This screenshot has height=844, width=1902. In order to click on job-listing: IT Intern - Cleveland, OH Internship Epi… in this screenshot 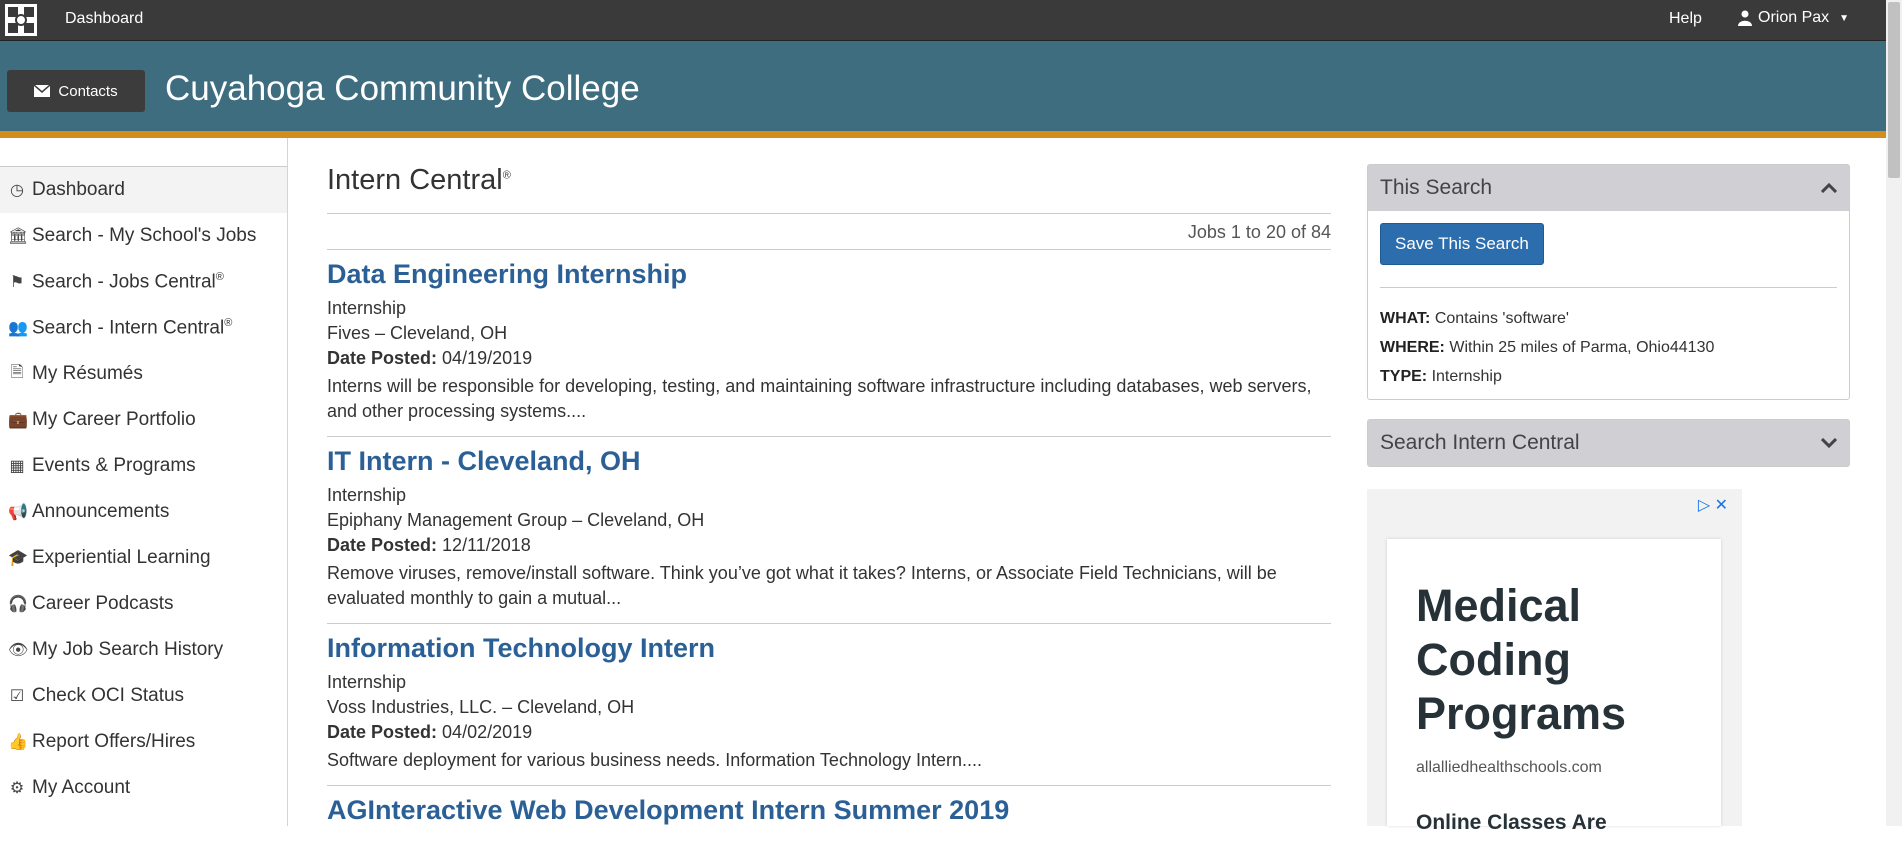, I will do `click(829, 530)`.